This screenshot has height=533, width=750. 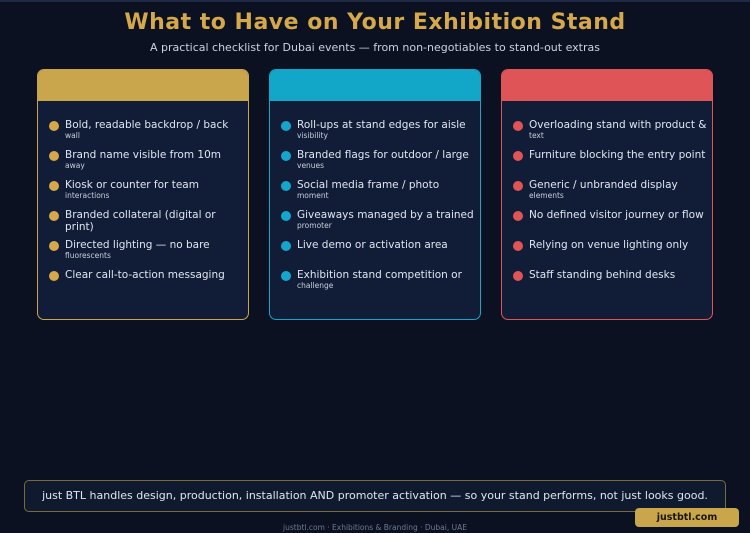 What do you see at coordinates (610, 155) in the screenshot?
I see `list-item: Furniture blocking the entry point` at bounding box center [610, 155].